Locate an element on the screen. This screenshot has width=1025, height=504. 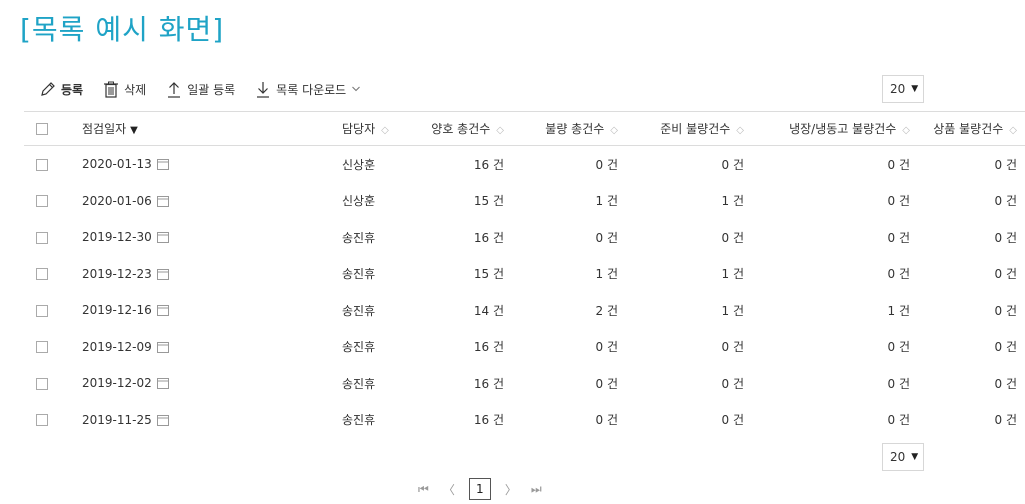
page-size-select-top: 20 ▼ is located at coordinates (903, 89).